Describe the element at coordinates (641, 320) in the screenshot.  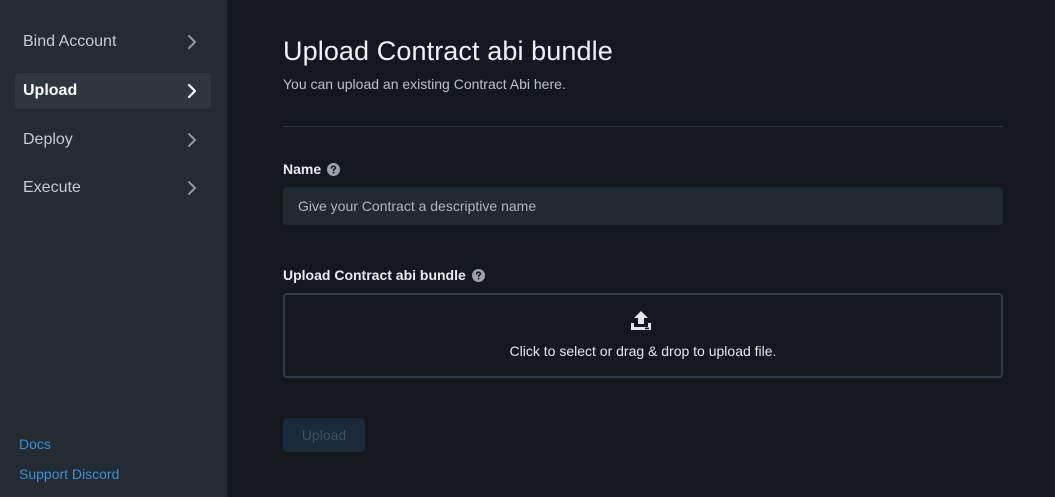
I see `upload-icon` at that location.